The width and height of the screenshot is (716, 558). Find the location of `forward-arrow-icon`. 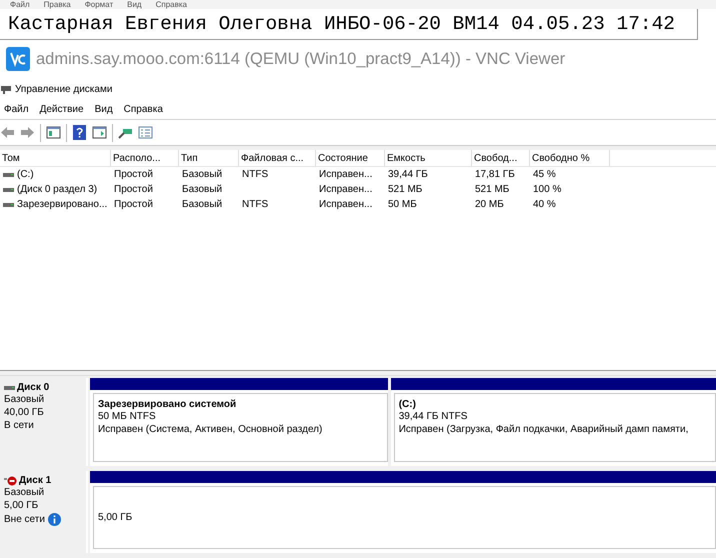

forward-arrow-icon is located at coordinates (27, 132).